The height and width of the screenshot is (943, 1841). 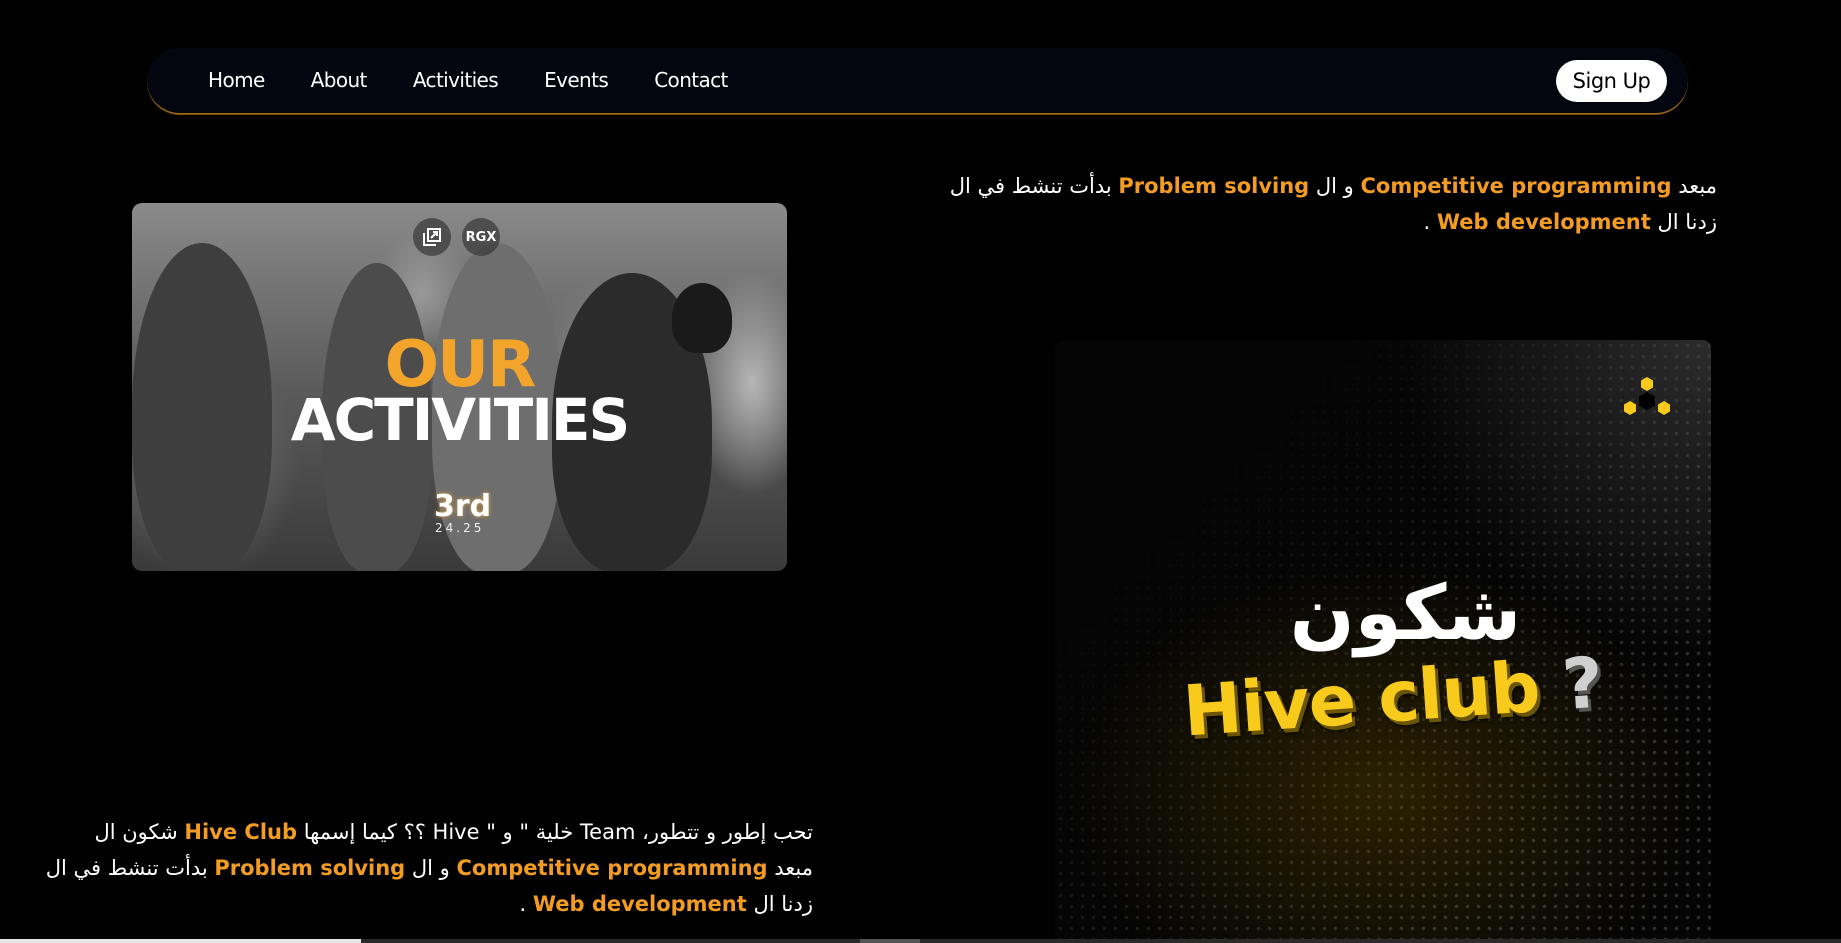 I want to click on about-line-3: زدنا ال Web development ., so click(x=429, y=904).